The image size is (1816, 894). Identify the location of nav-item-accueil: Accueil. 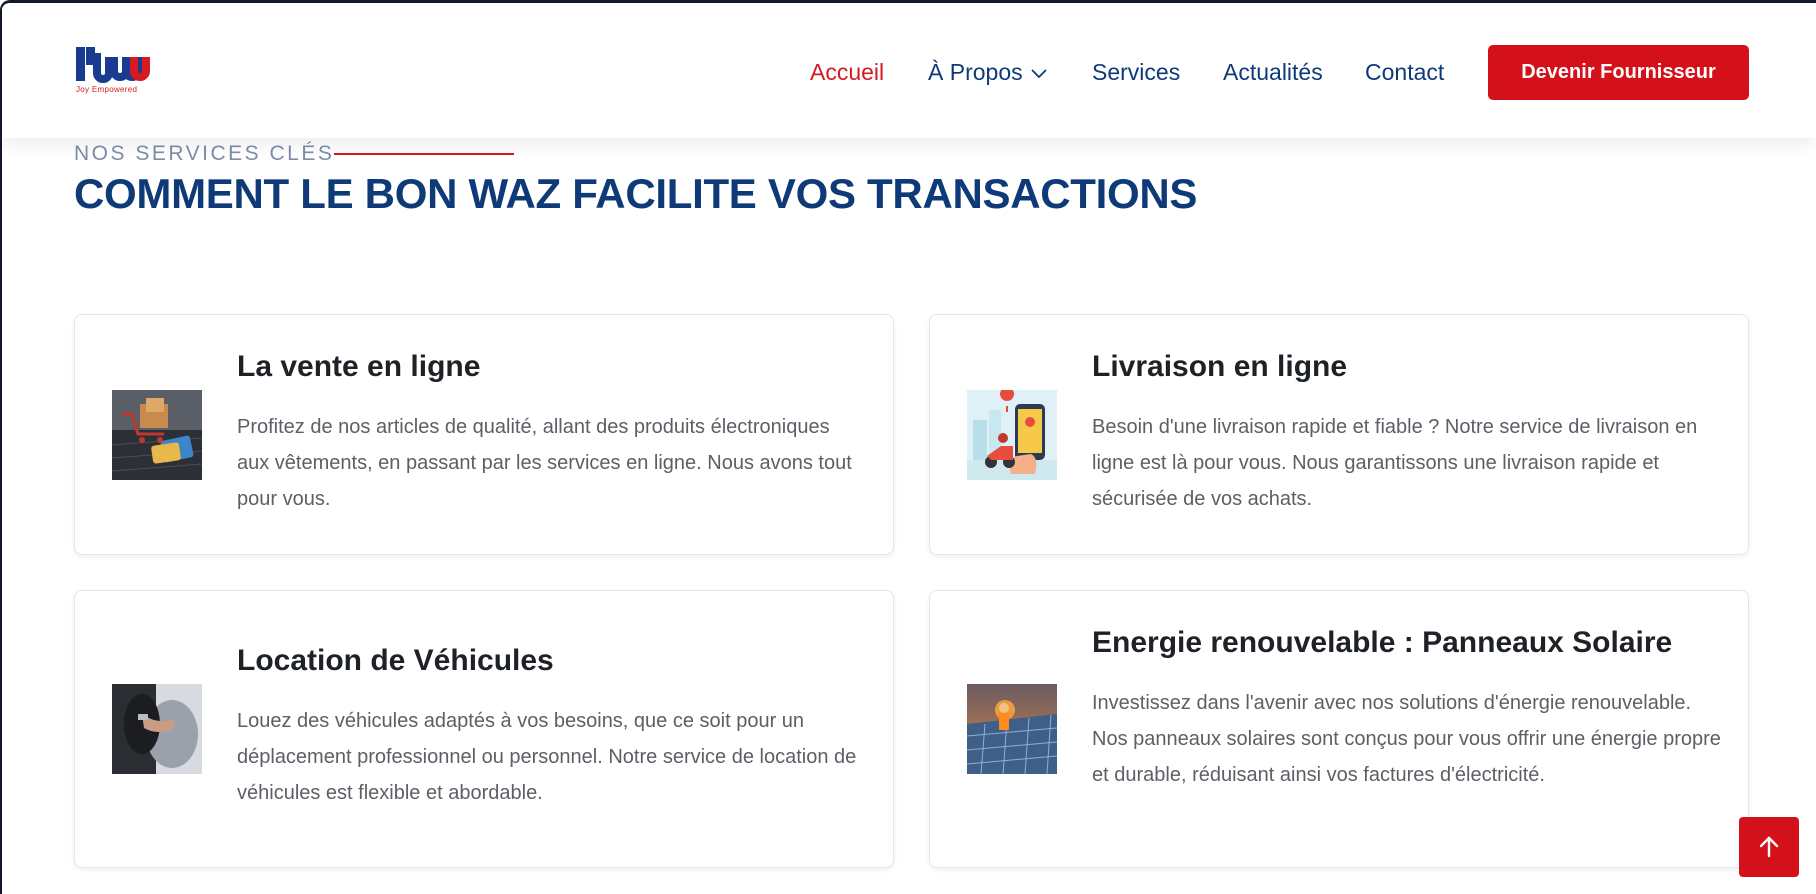
(847, 72).